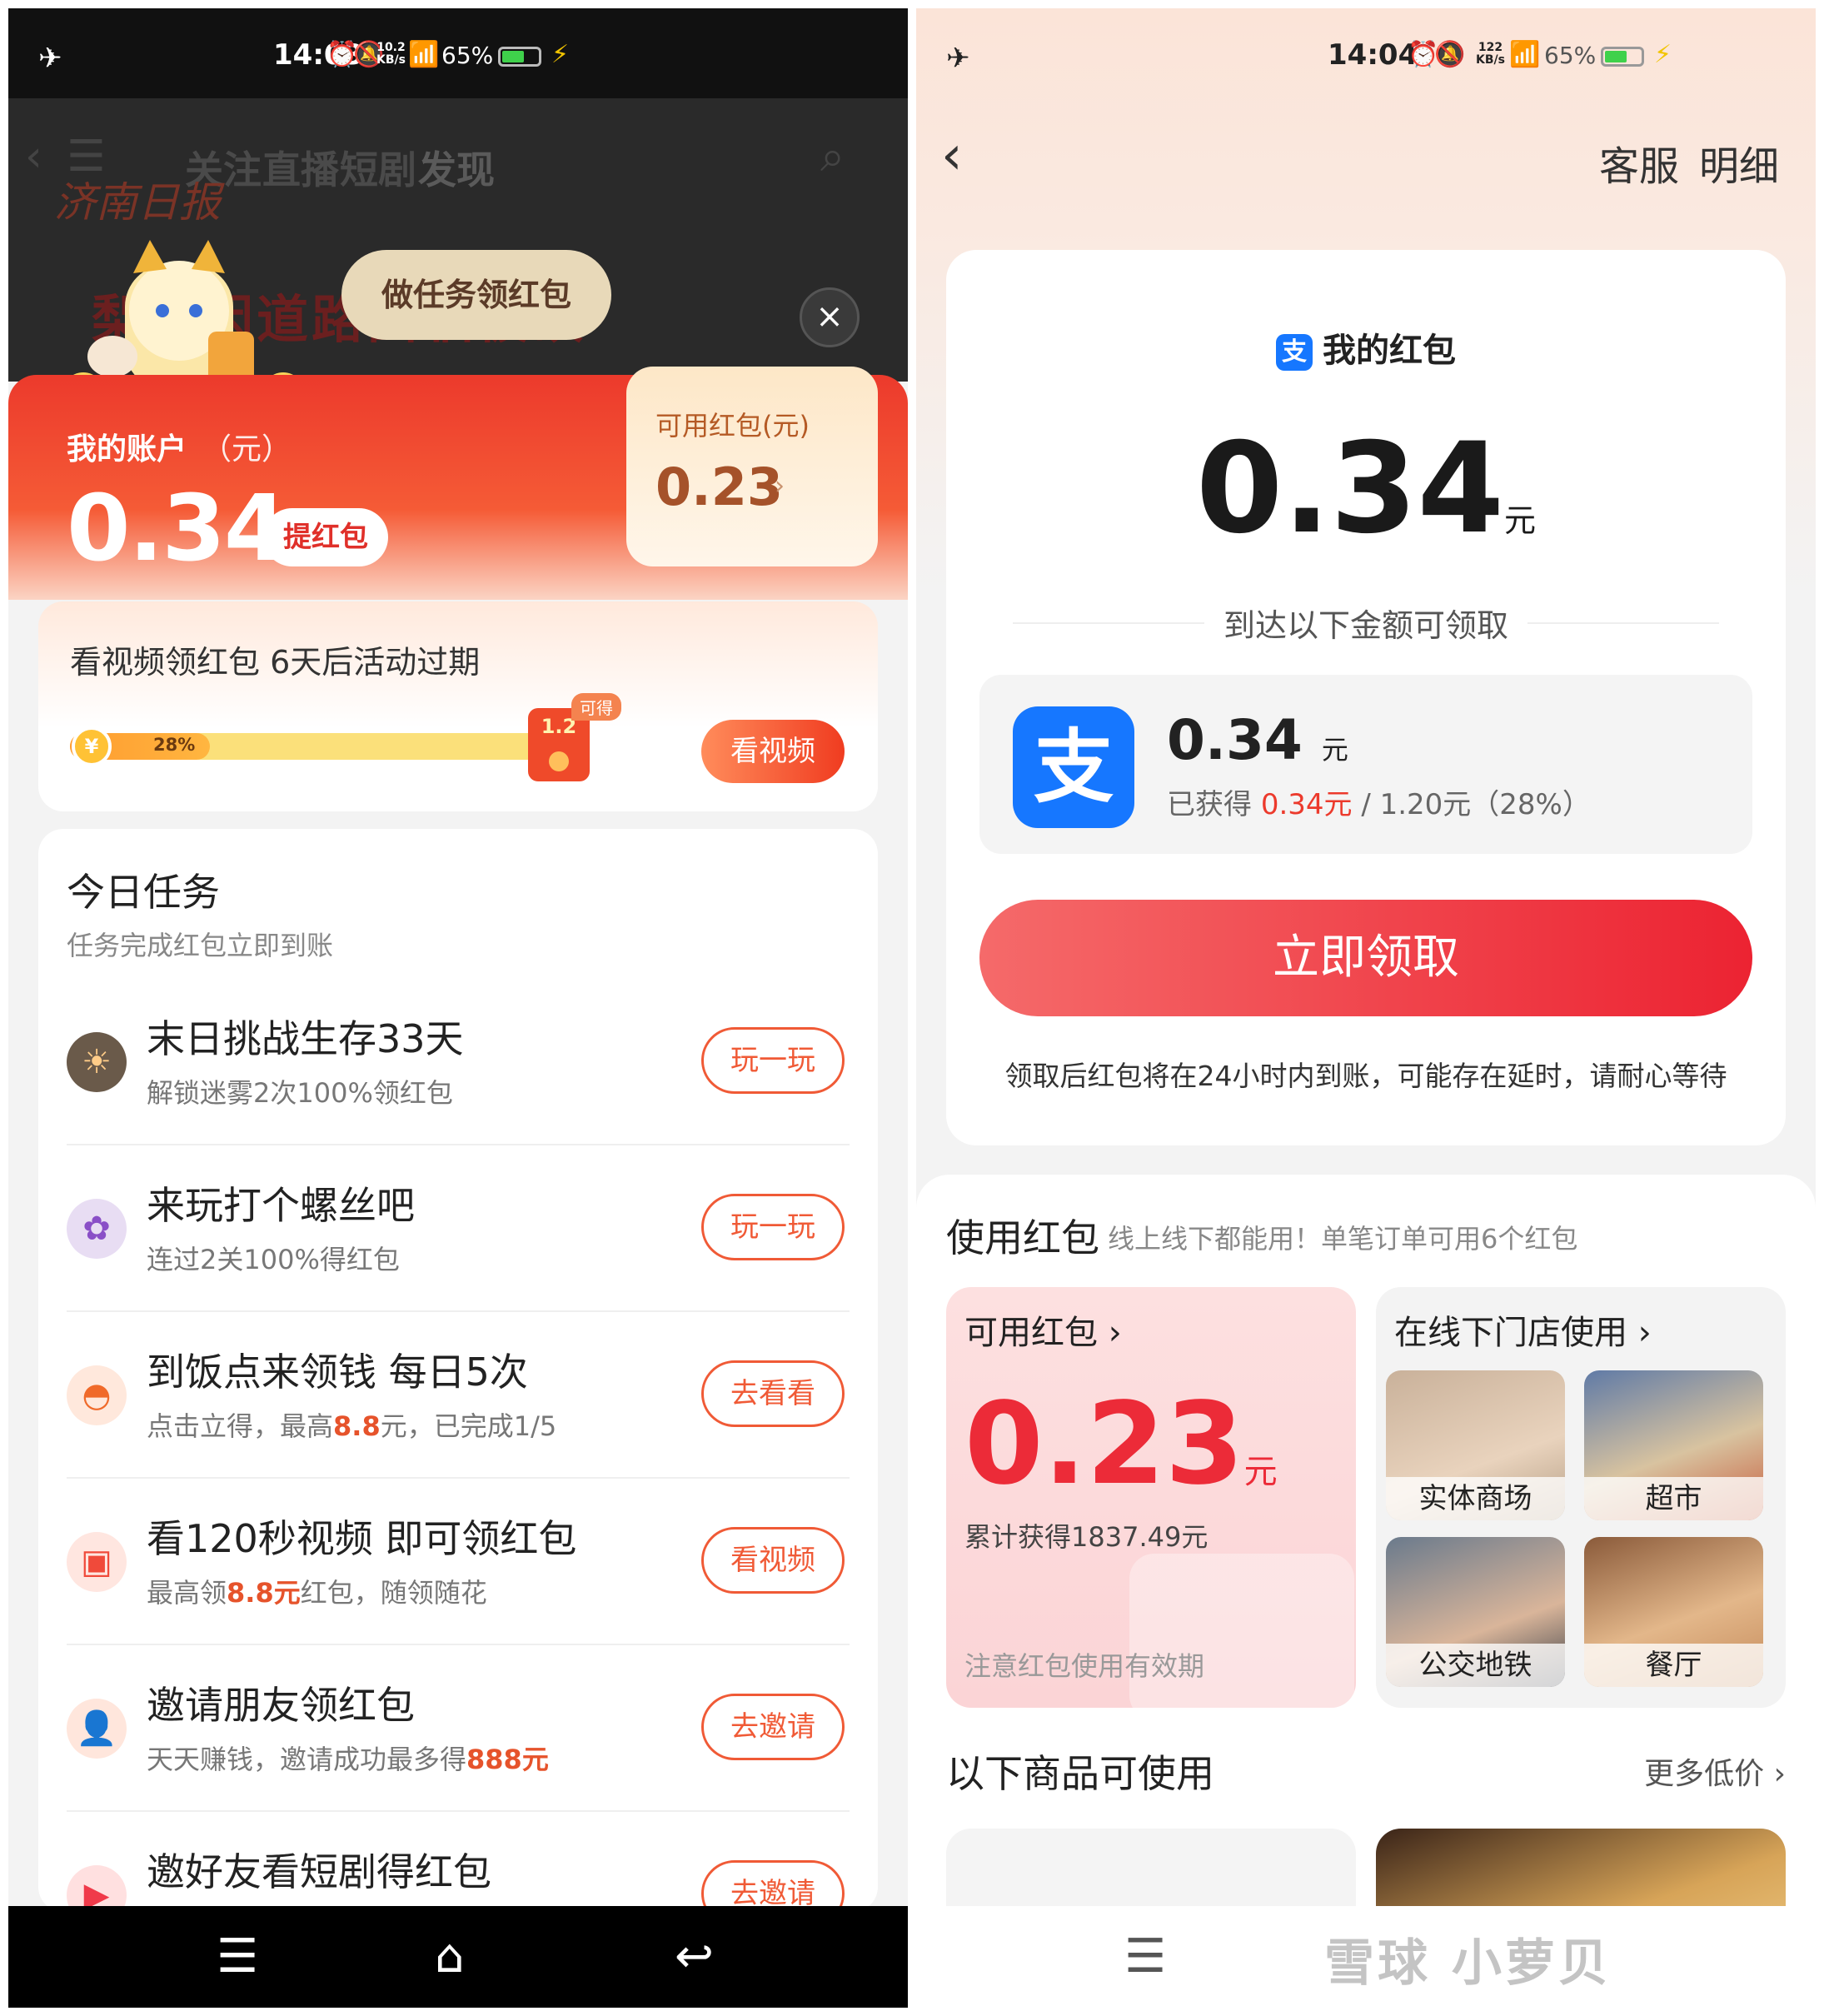  Describe the element at coordinates (362, 1538) in the screenshot. I see `task-name: 看120秒视频 即可领红包` at that location.